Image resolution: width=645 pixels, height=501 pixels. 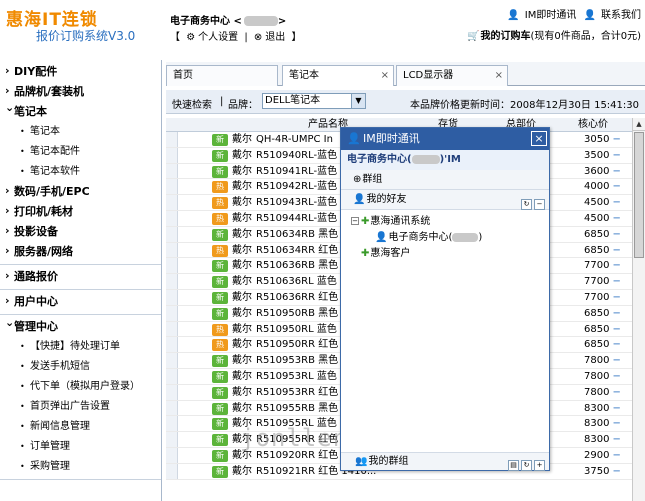 I want to click on cart: 🛒我的订购车(现有0件商品，合计0元), so click(x=554, y=34).